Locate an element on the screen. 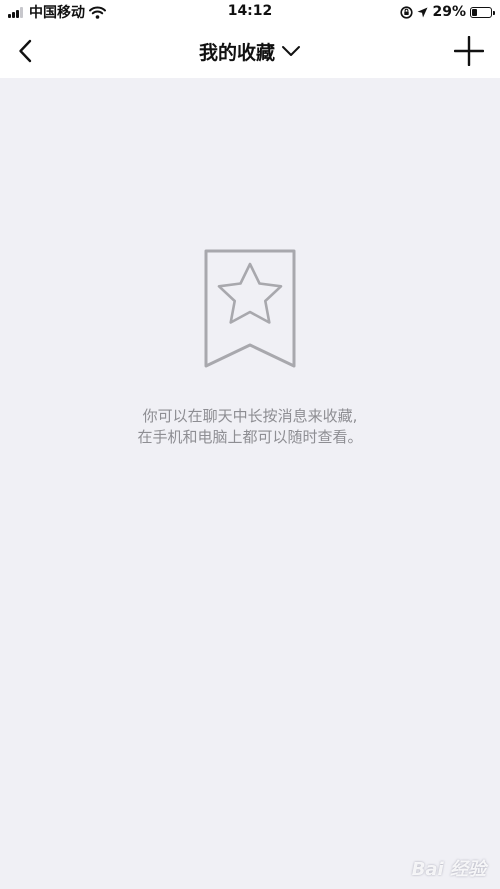 The height and width of the screenshot is (889, 500). plus-icon is located at coordinates (469, 51).